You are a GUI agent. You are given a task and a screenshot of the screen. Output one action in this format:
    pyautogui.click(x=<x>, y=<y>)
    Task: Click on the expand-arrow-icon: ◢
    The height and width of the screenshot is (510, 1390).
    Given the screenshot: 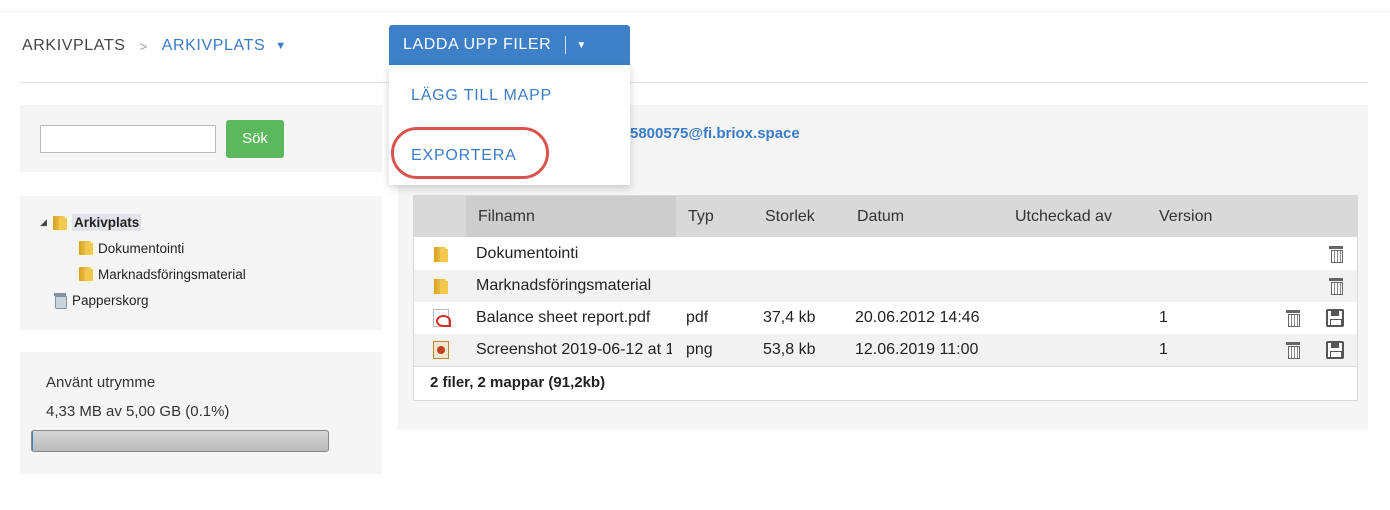 What is the action you would take?
    pyautogui.click(x=46, y=222)
    